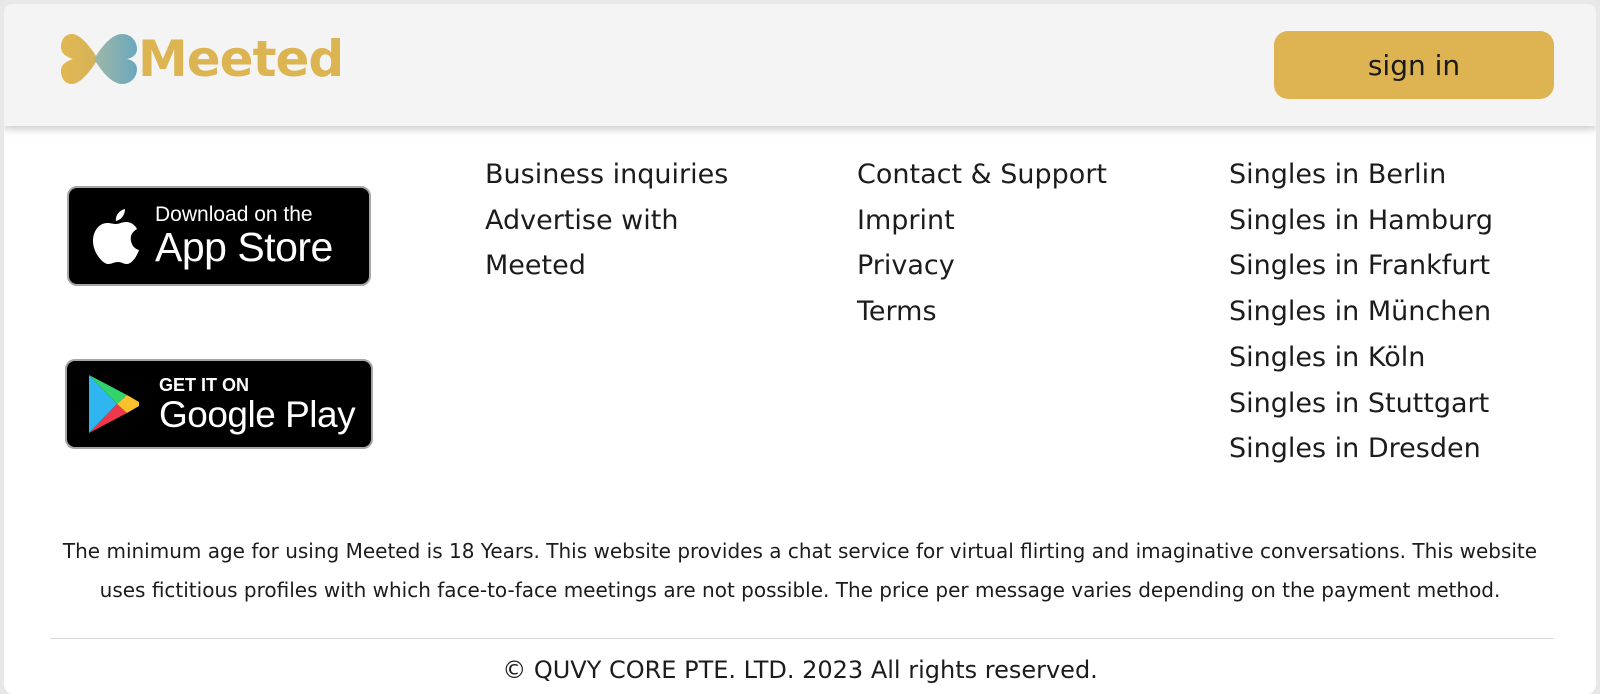 The height and width of the screenshot is (694, 1600). Describe the element at coordinates (116, 236) in the screenshot. I see `apple-icon` at that location.